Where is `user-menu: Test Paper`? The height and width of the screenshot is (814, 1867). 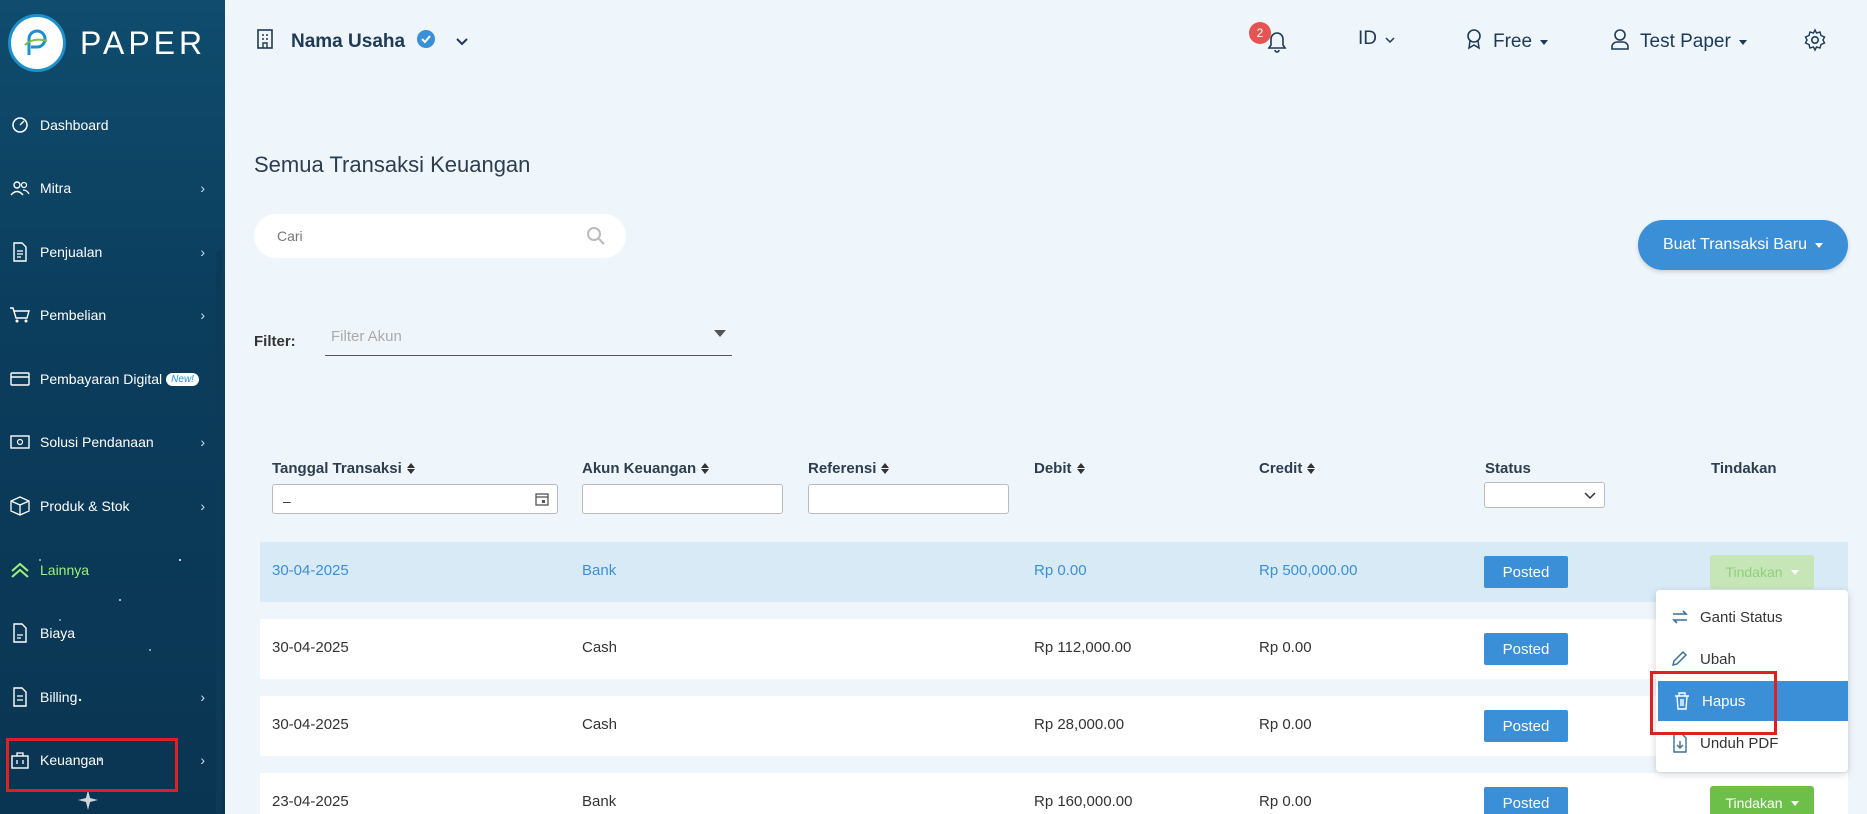
user-menu: Test Paper is located at coordinates (1678, 42).